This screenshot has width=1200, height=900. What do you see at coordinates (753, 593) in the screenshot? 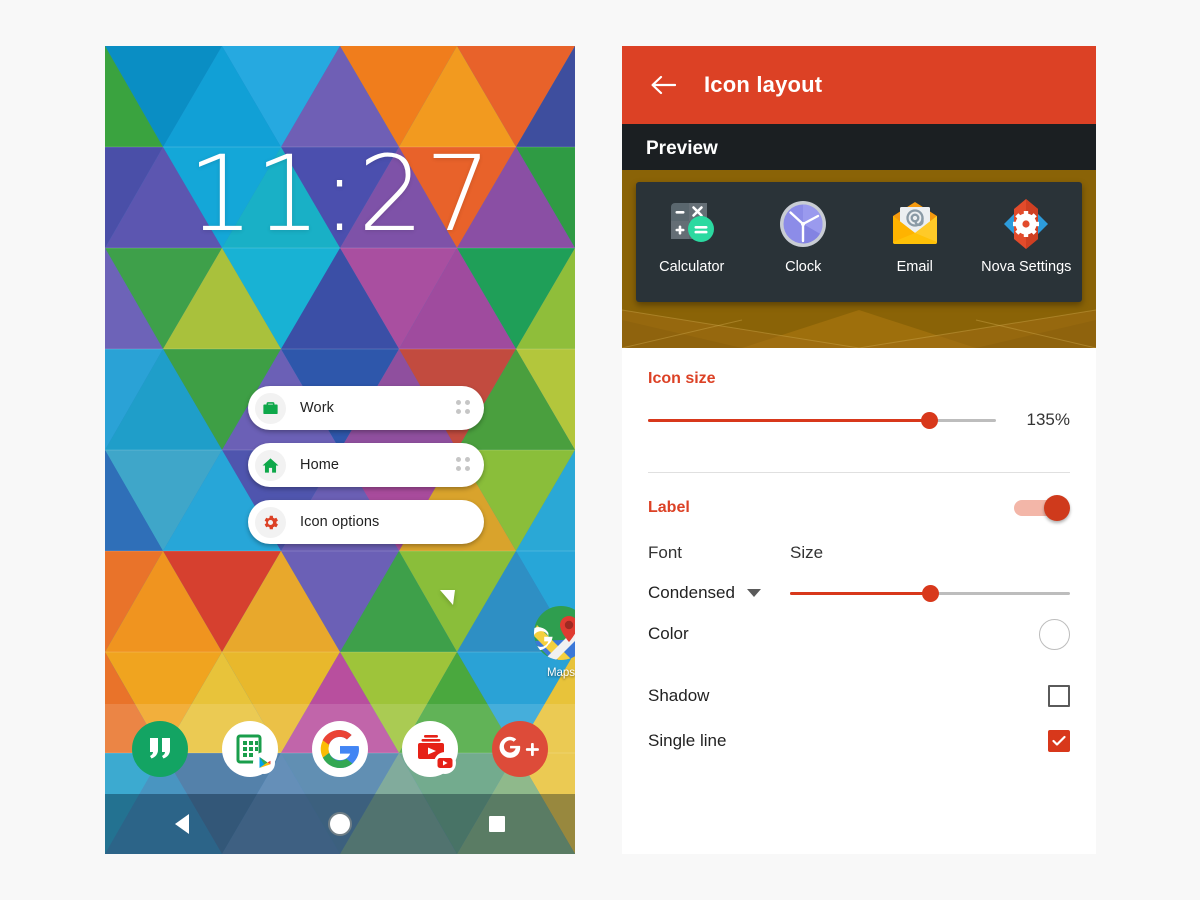
I see `chevron-down-icon` at bounding box center [753, 593].